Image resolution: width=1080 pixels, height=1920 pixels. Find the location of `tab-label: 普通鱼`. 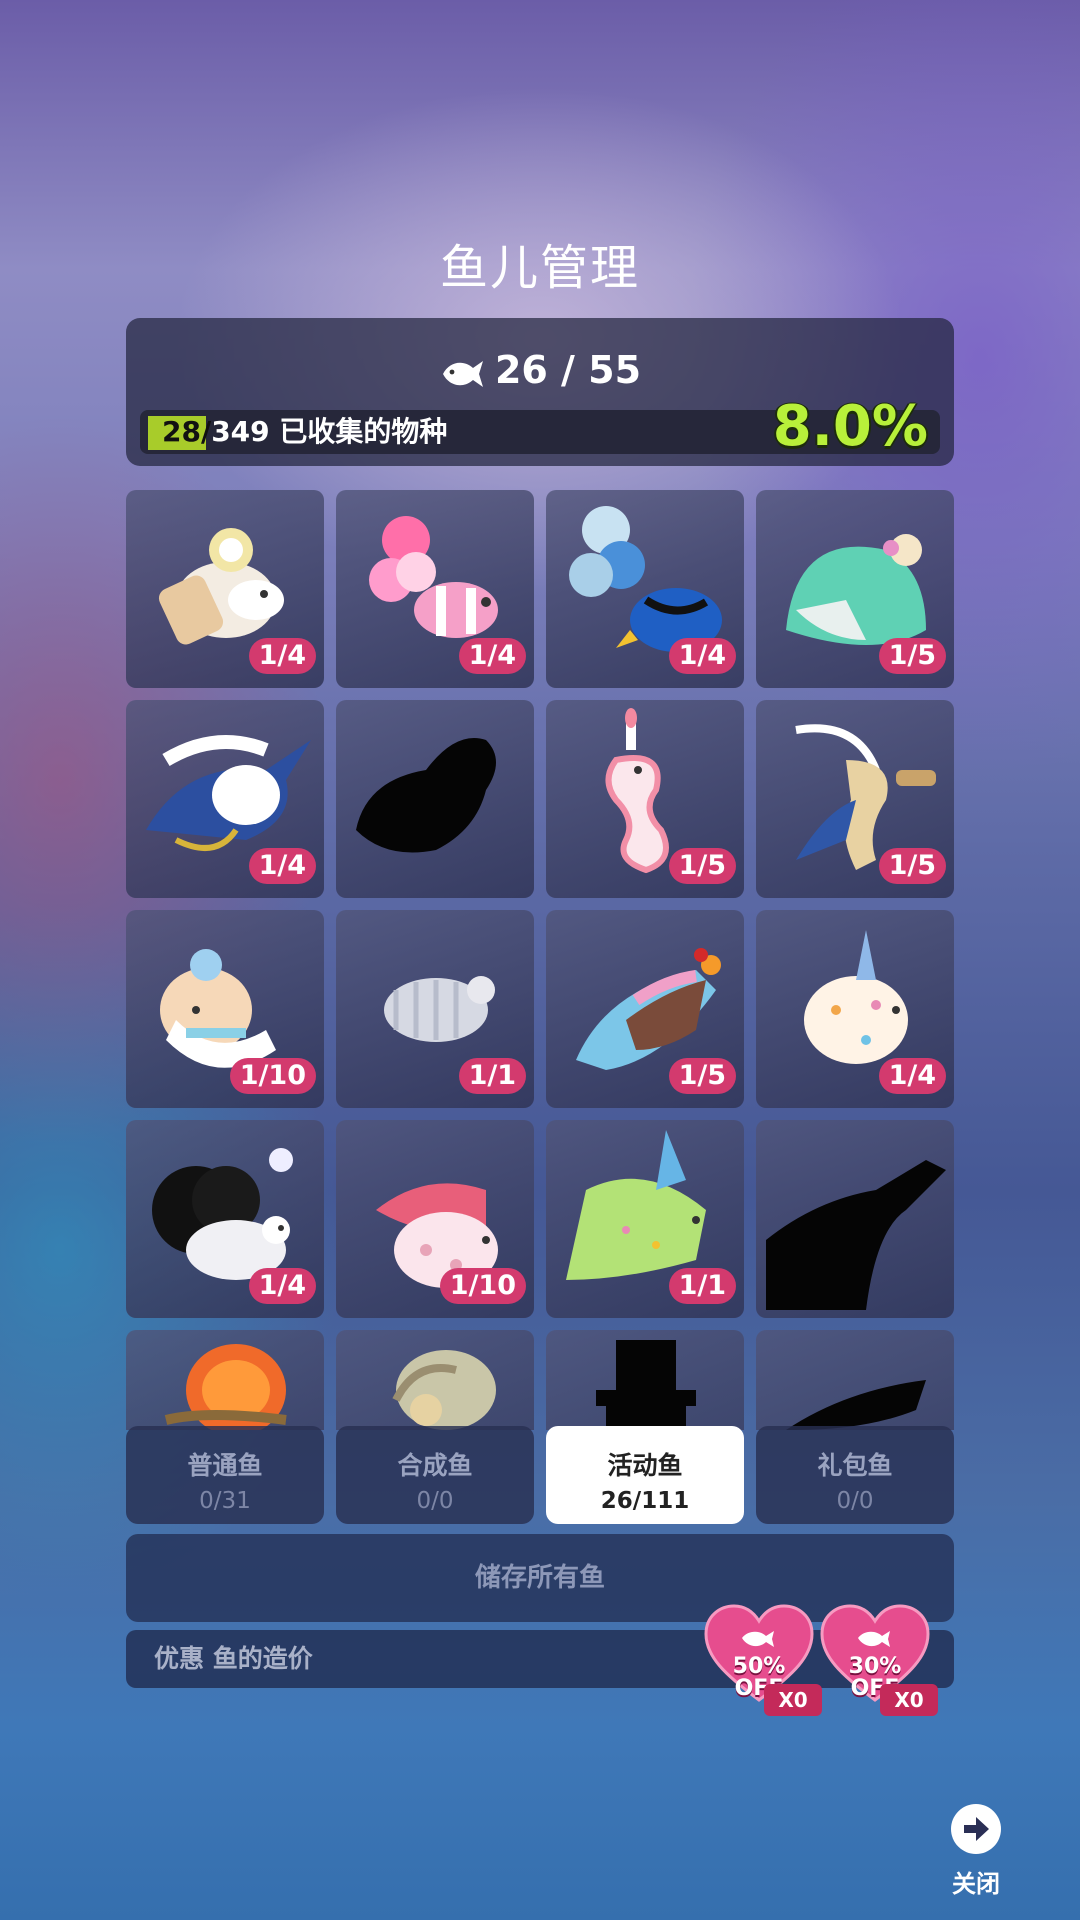

tab-label: 普通鱼 is located at coordinates (225, 1465).